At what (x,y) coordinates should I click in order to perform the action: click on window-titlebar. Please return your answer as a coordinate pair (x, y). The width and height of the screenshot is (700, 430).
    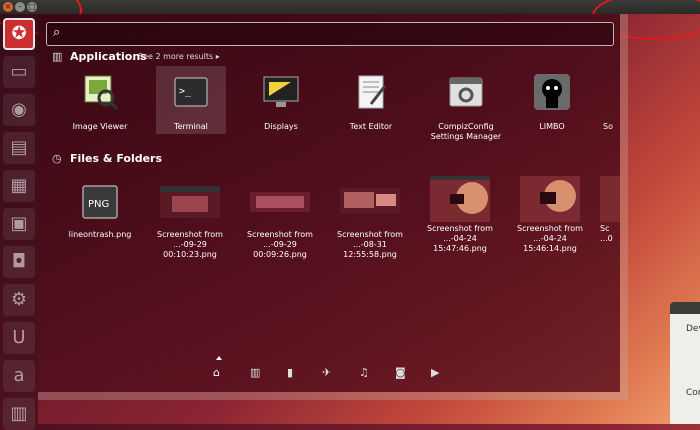
    Looking at the image, I should click on (685, 308).